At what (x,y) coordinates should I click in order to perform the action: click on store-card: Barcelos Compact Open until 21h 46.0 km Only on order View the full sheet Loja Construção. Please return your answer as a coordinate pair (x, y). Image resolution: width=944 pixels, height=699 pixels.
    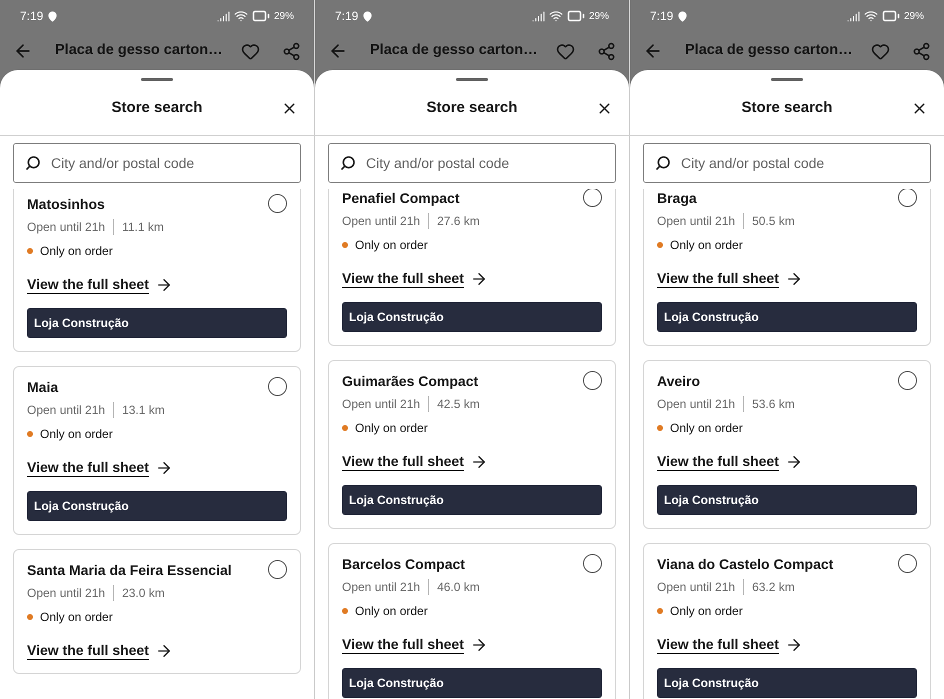
    Looking at the image, I should click on (472, 621).